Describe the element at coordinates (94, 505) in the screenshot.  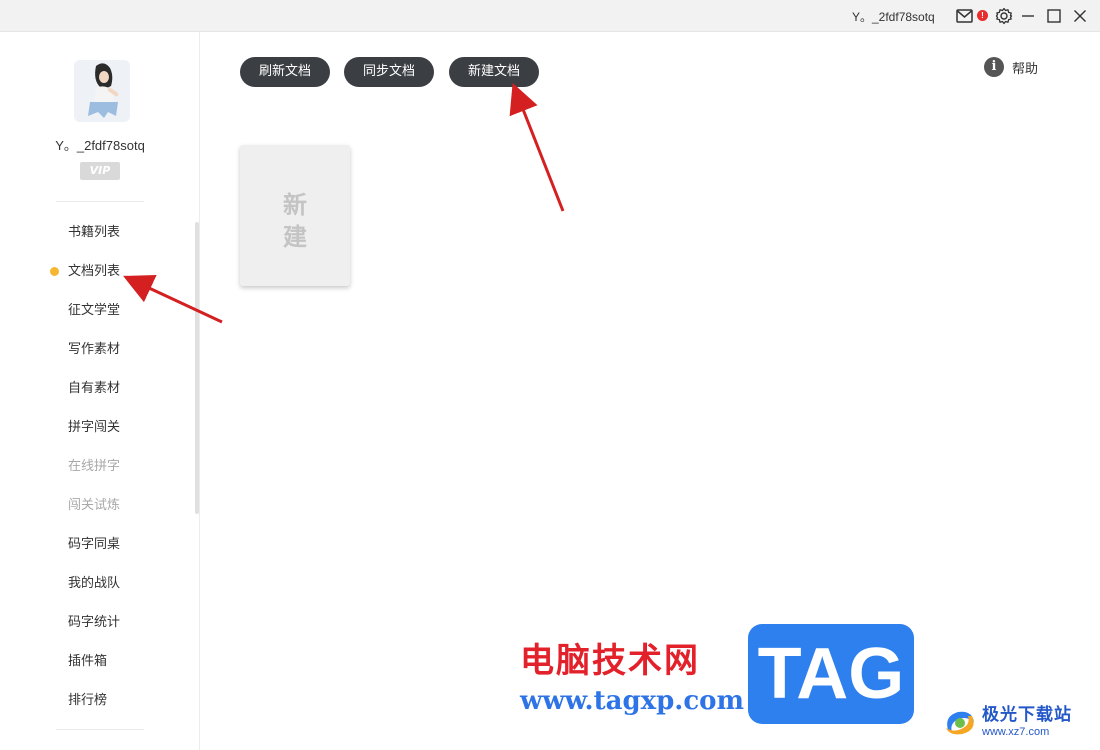
I see `sidebar-item-label: 闯关试炼` at that location.